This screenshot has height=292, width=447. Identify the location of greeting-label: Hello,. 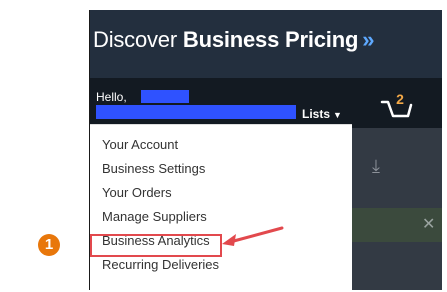
(111, 97).